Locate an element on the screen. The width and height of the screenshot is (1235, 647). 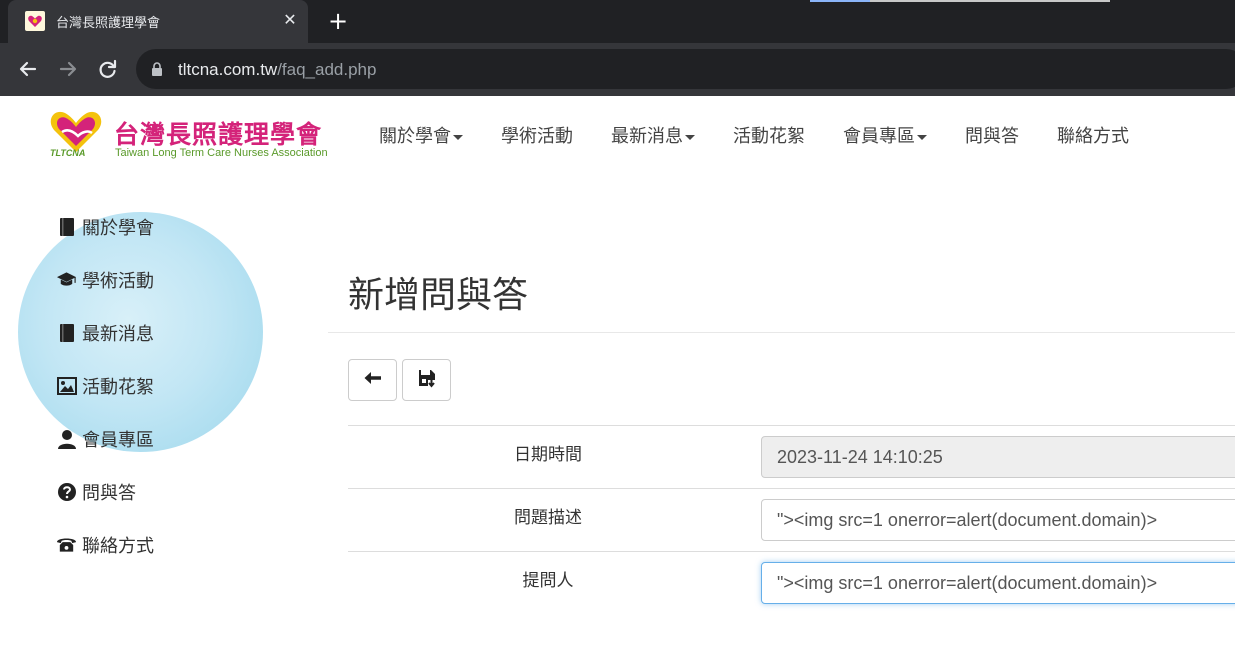
back-button is located at coordinates (372, 380).